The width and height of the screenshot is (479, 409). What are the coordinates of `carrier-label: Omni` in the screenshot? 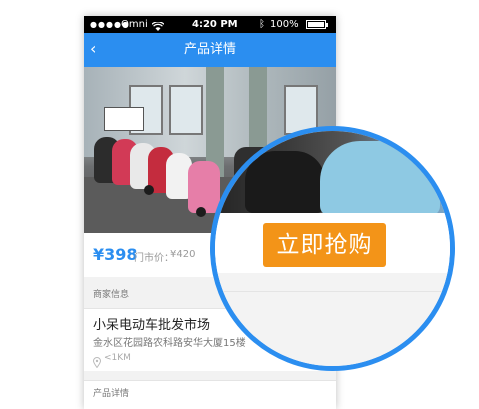 It's located at (134, 24).